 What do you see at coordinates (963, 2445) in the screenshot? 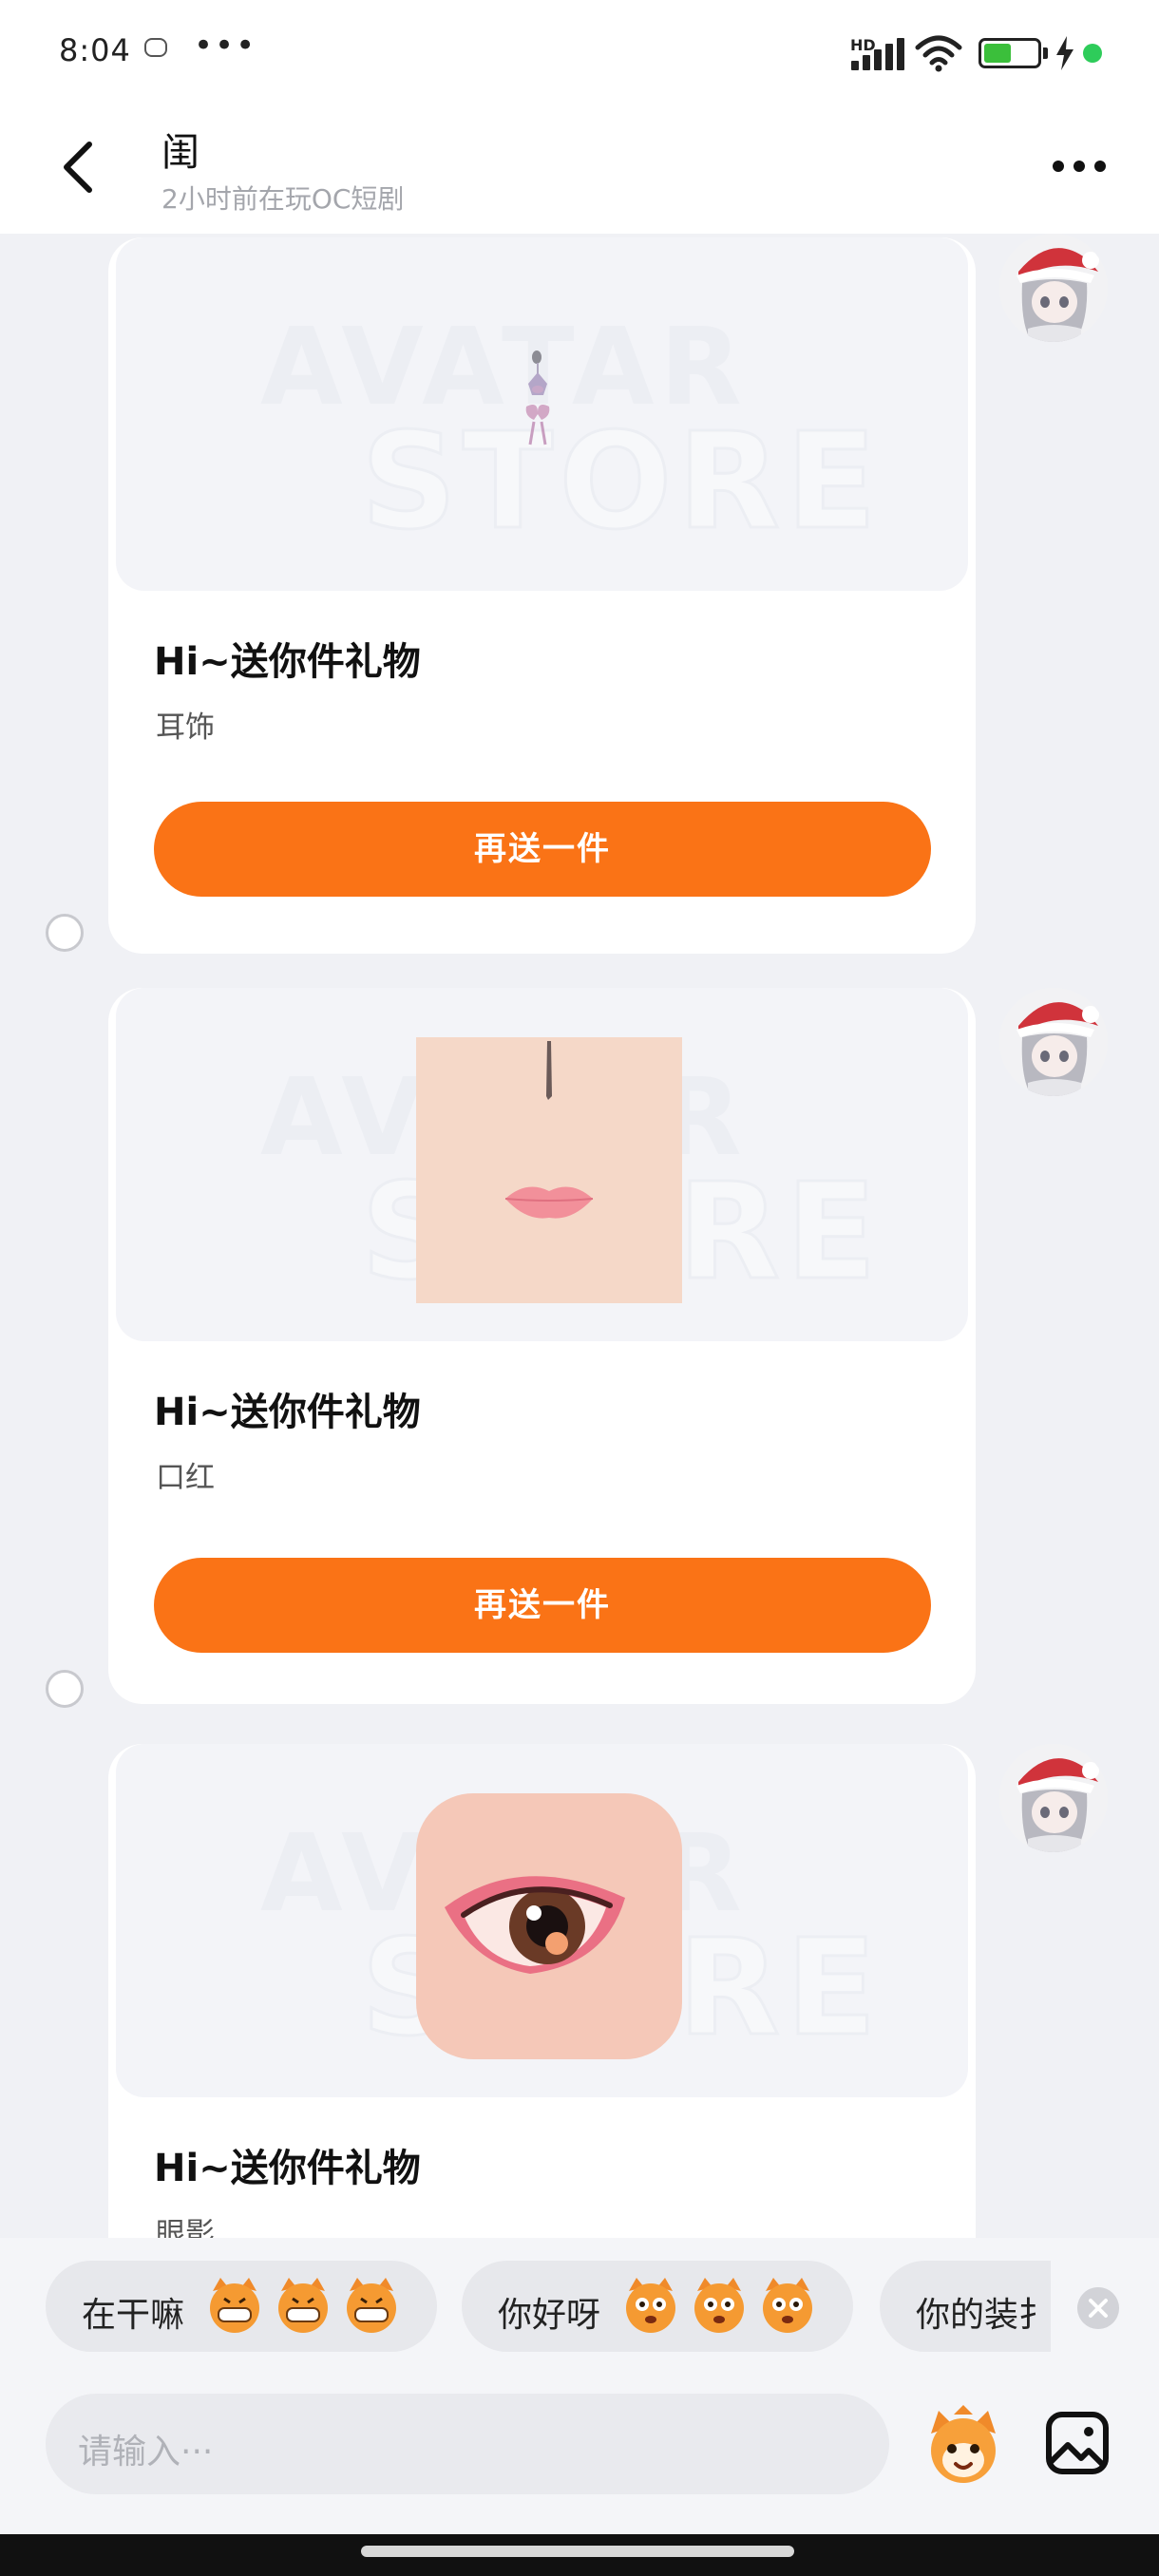
I see `emoji-sticker-icon` at bounding box center [963, 2445].